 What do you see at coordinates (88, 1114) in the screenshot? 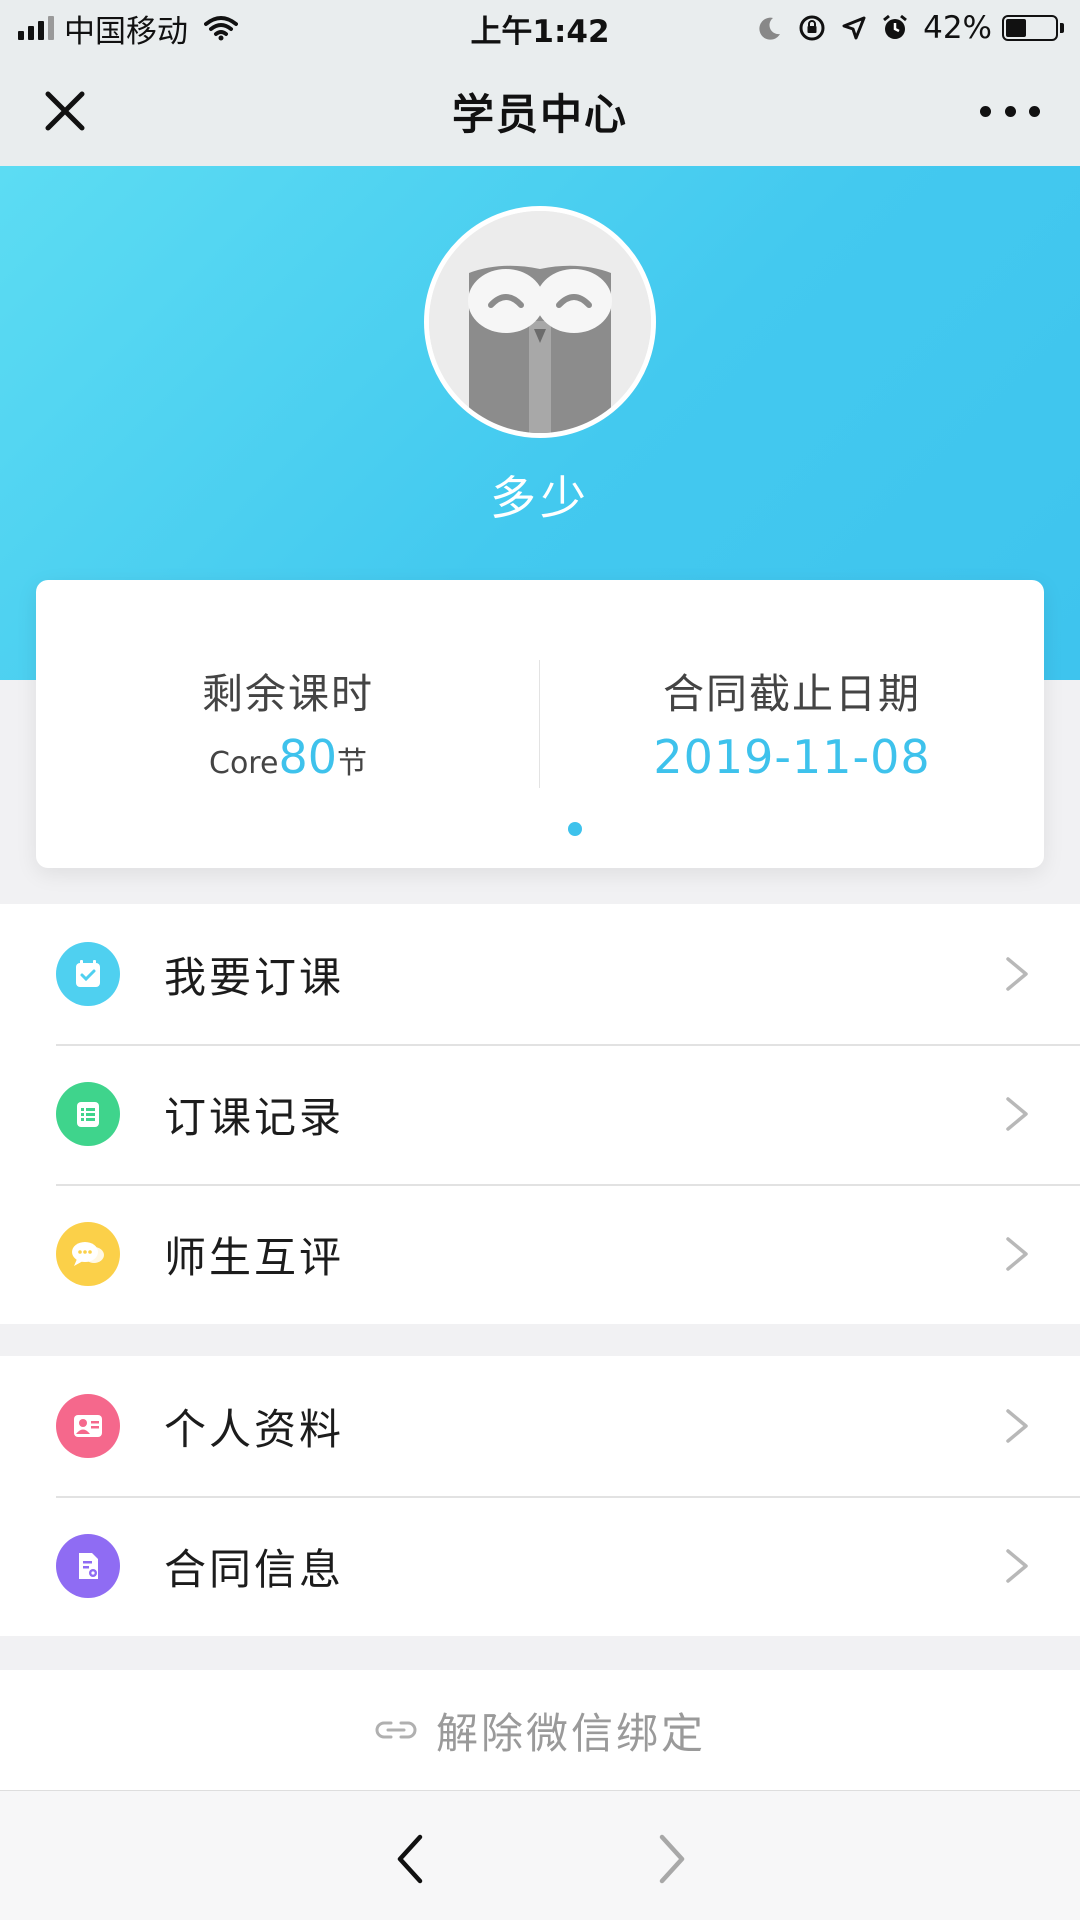
I see `record-list-icon` at bounding box center [88, 1114].